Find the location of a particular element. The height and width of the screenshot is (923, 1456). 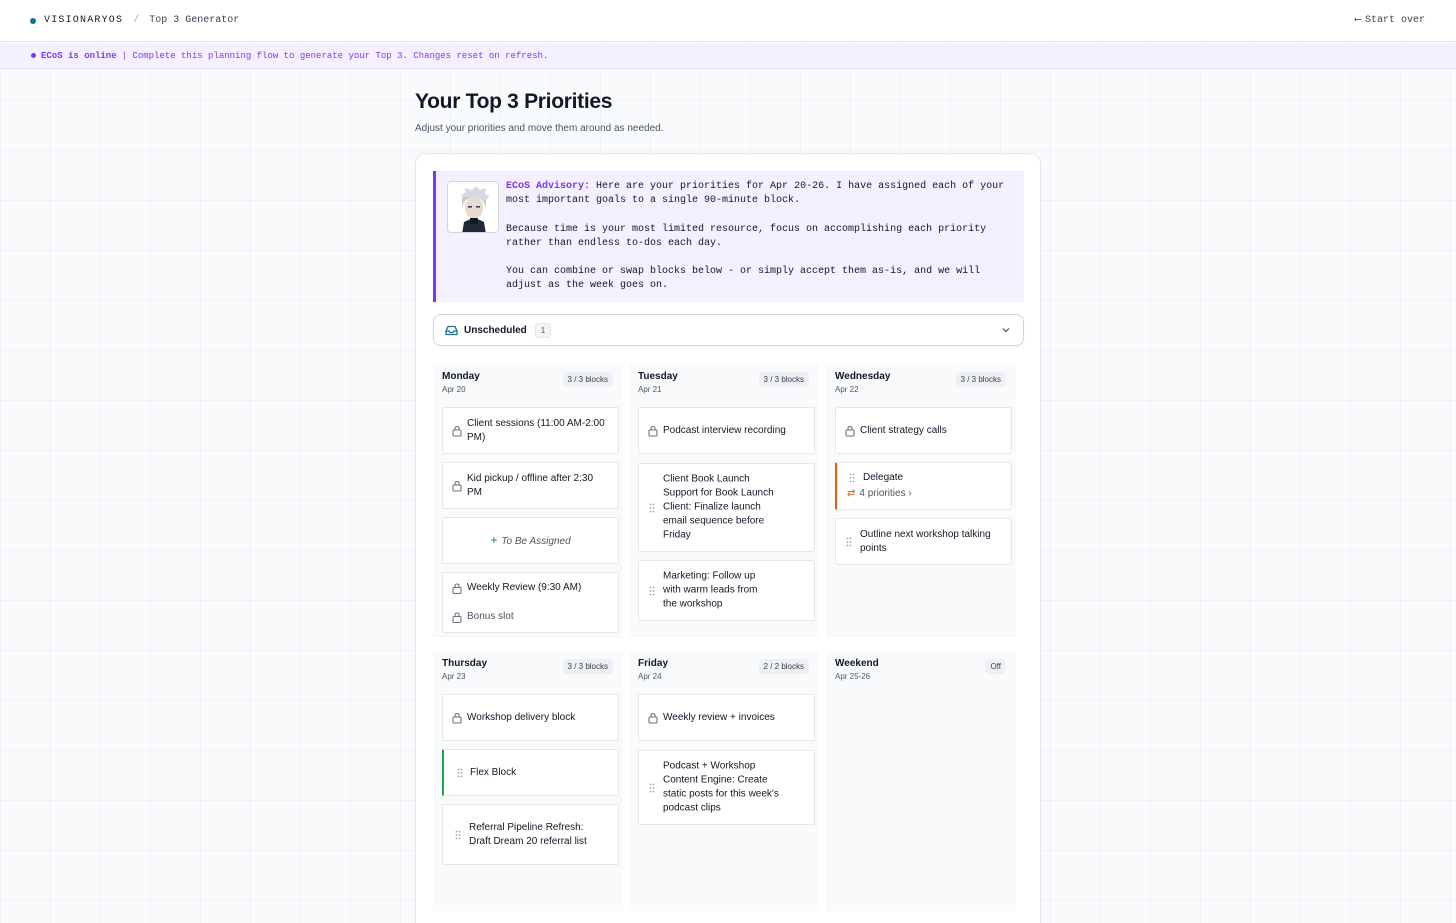

plus-icon: + is located at coordinates (494, 539).